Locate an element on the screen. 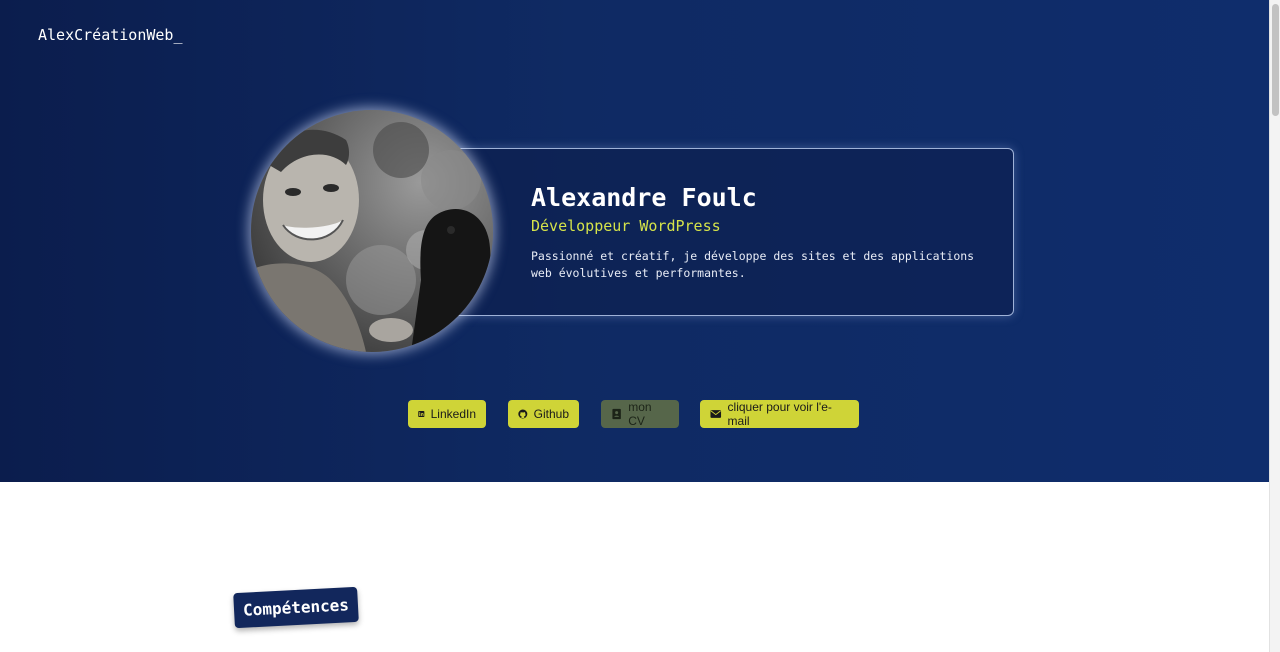 The width and height of the screenshot is (1280, 652). linkedin-icon is located at coordinates (421, 414).